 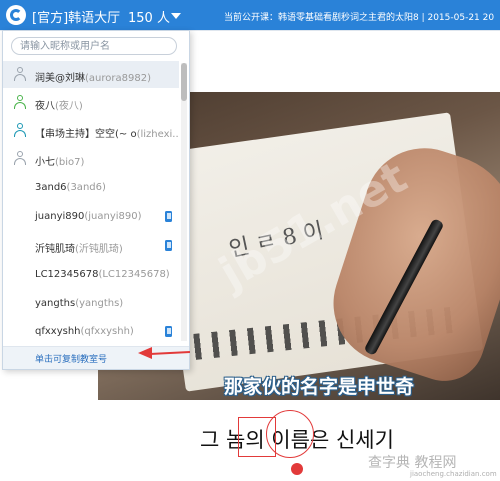 What do you see at coordinates (99, 303) in the screenshot?
I see `member-username: (yangths)` at bounding box center [99, 303].